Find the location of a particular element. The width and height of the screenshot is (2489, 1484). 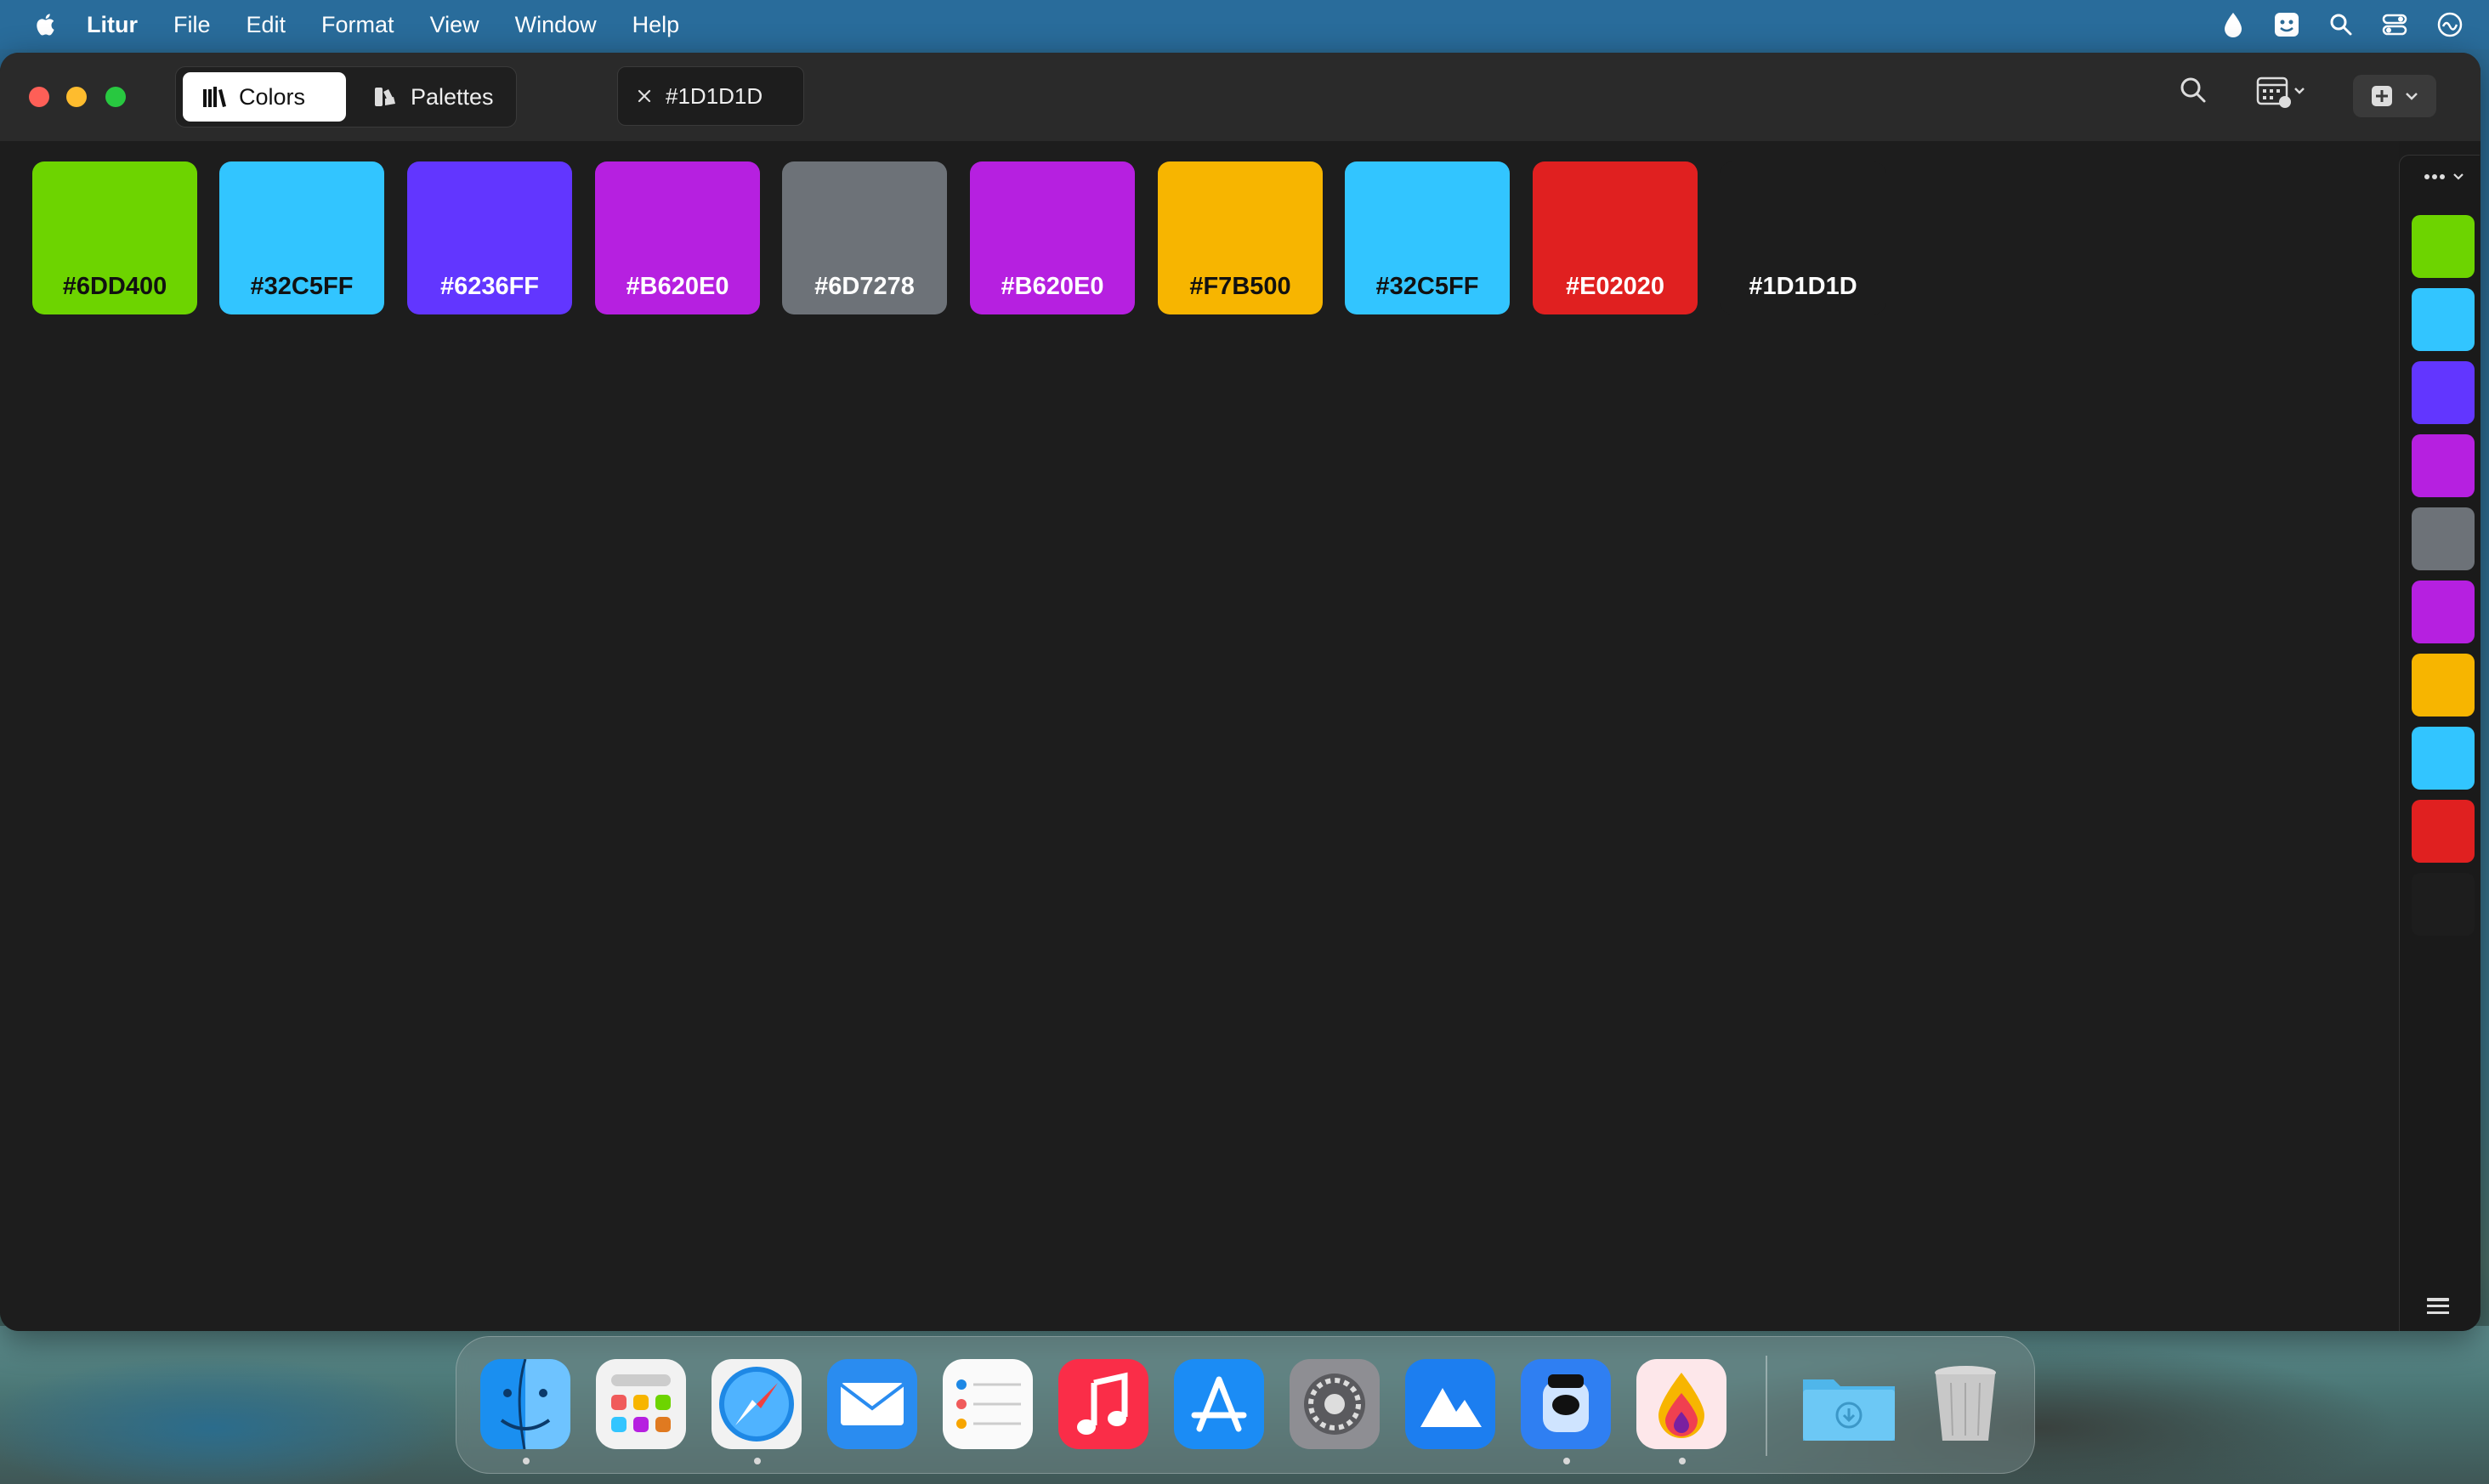

color-swatch: #6DD400 is located at coordinates (115, 237).